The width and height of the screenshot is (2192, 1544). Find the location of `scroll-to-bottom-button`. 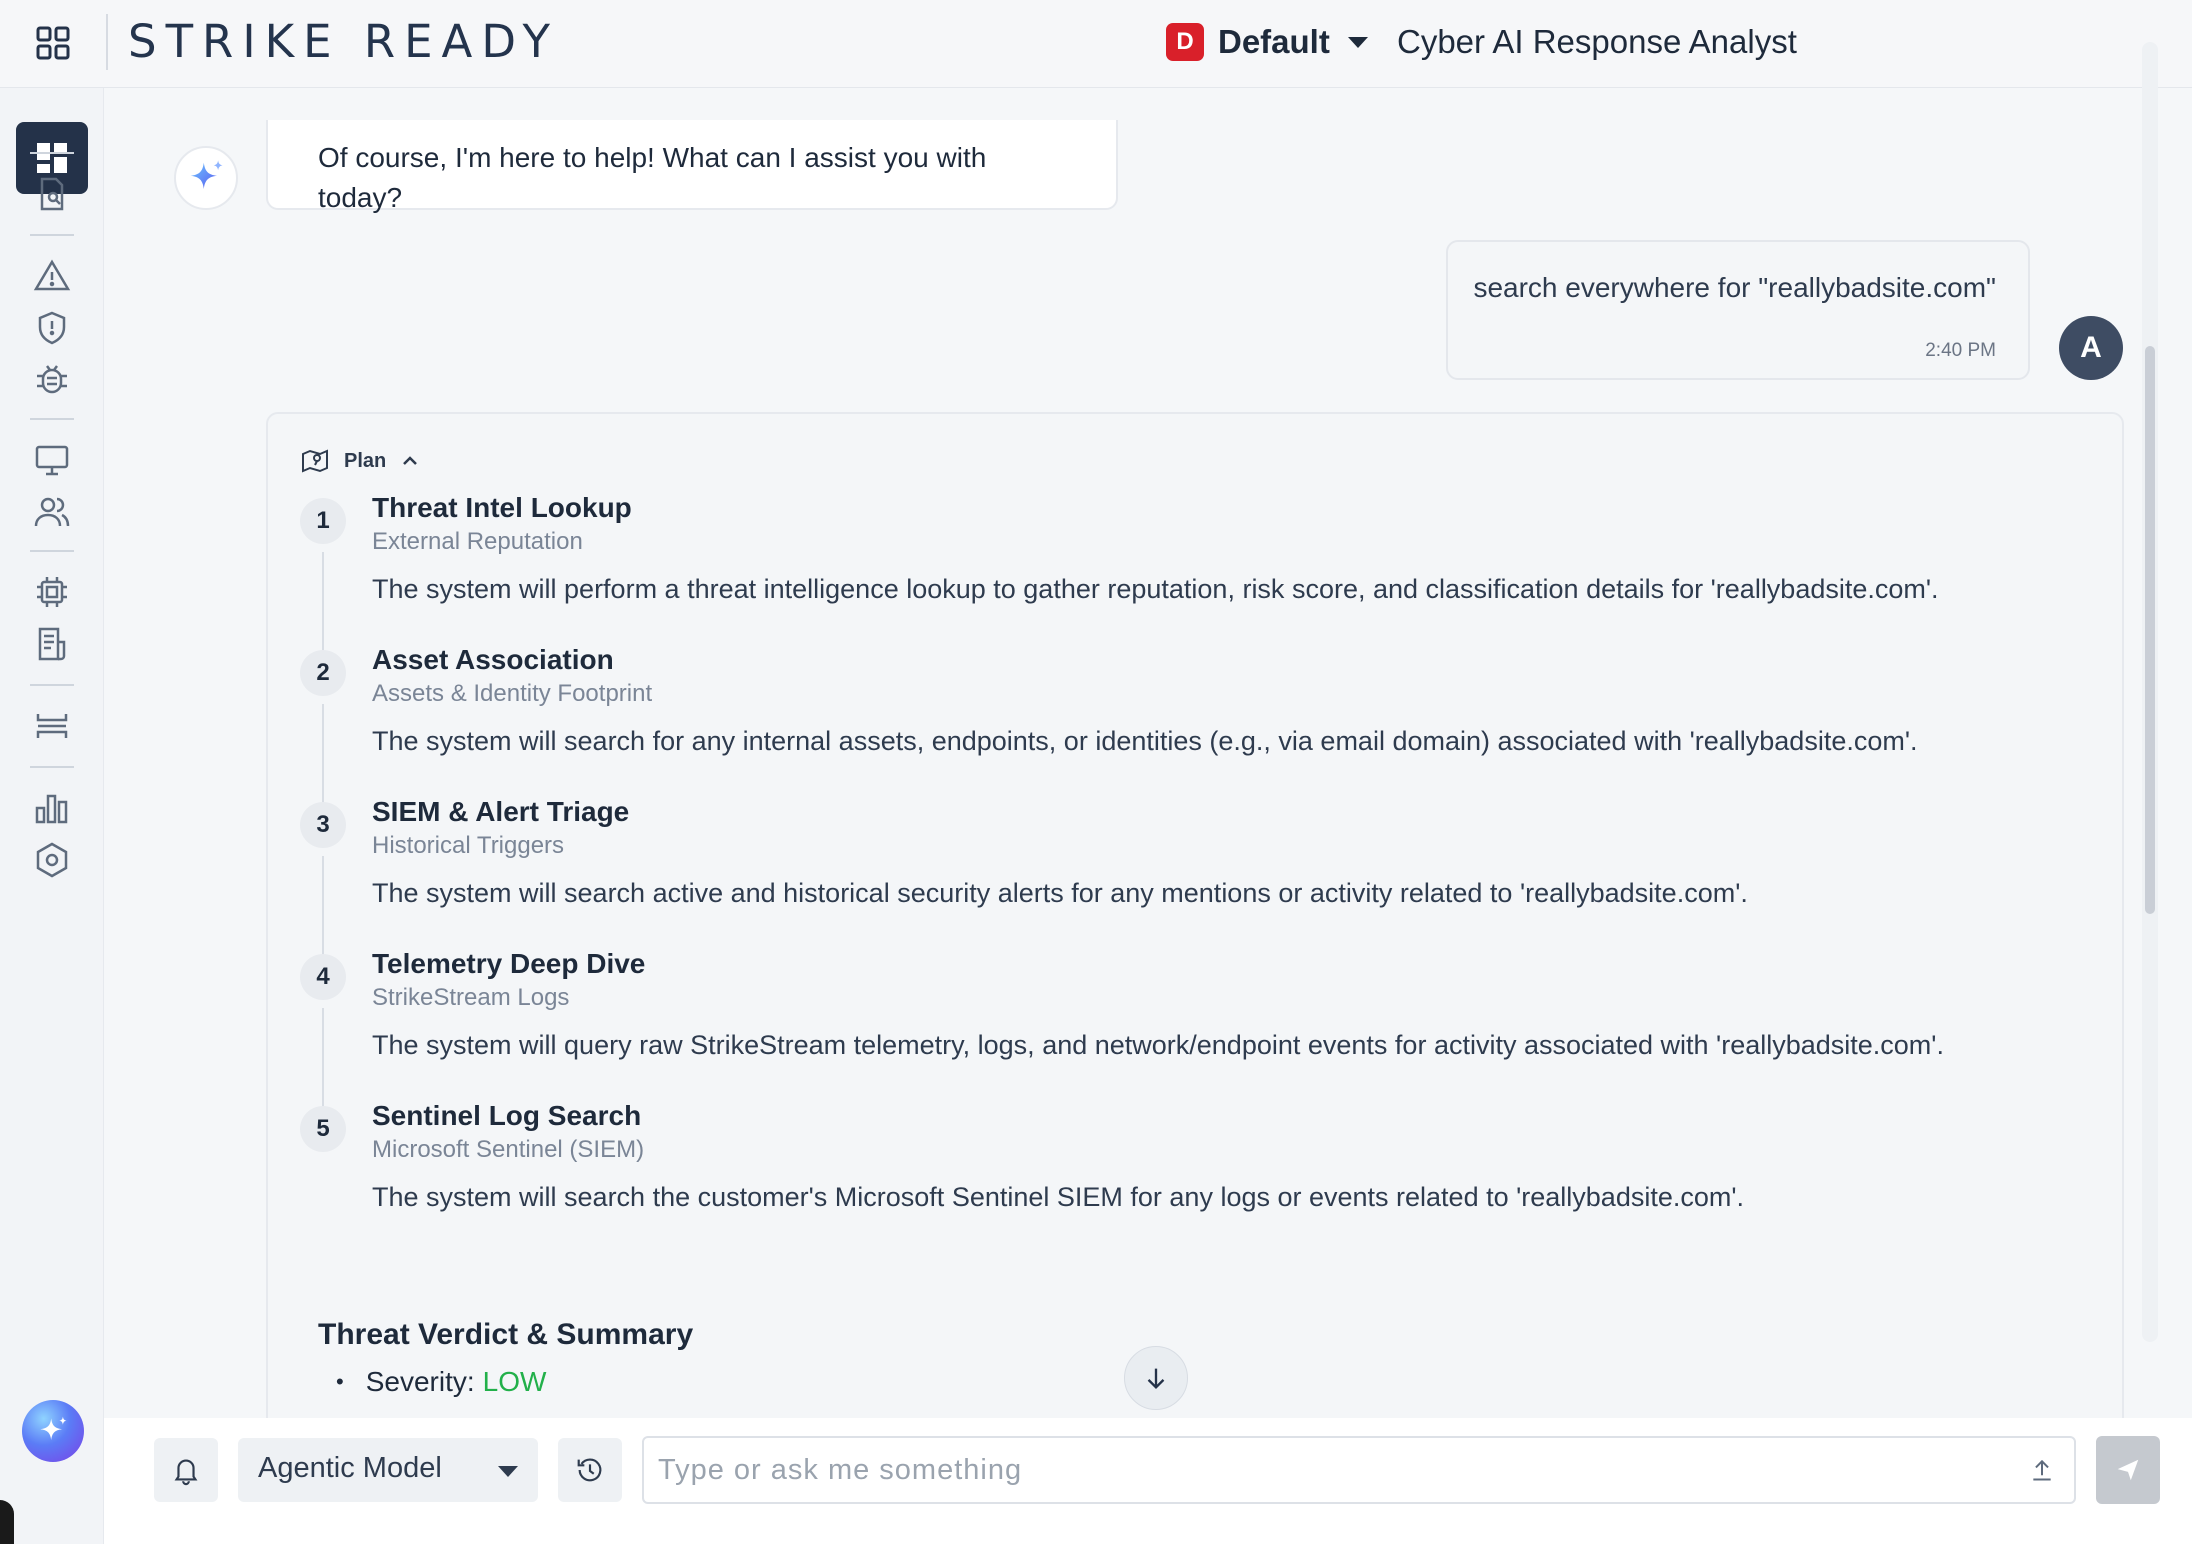

scroll-to-bottom-button is located at coordinates (1156, 1378).